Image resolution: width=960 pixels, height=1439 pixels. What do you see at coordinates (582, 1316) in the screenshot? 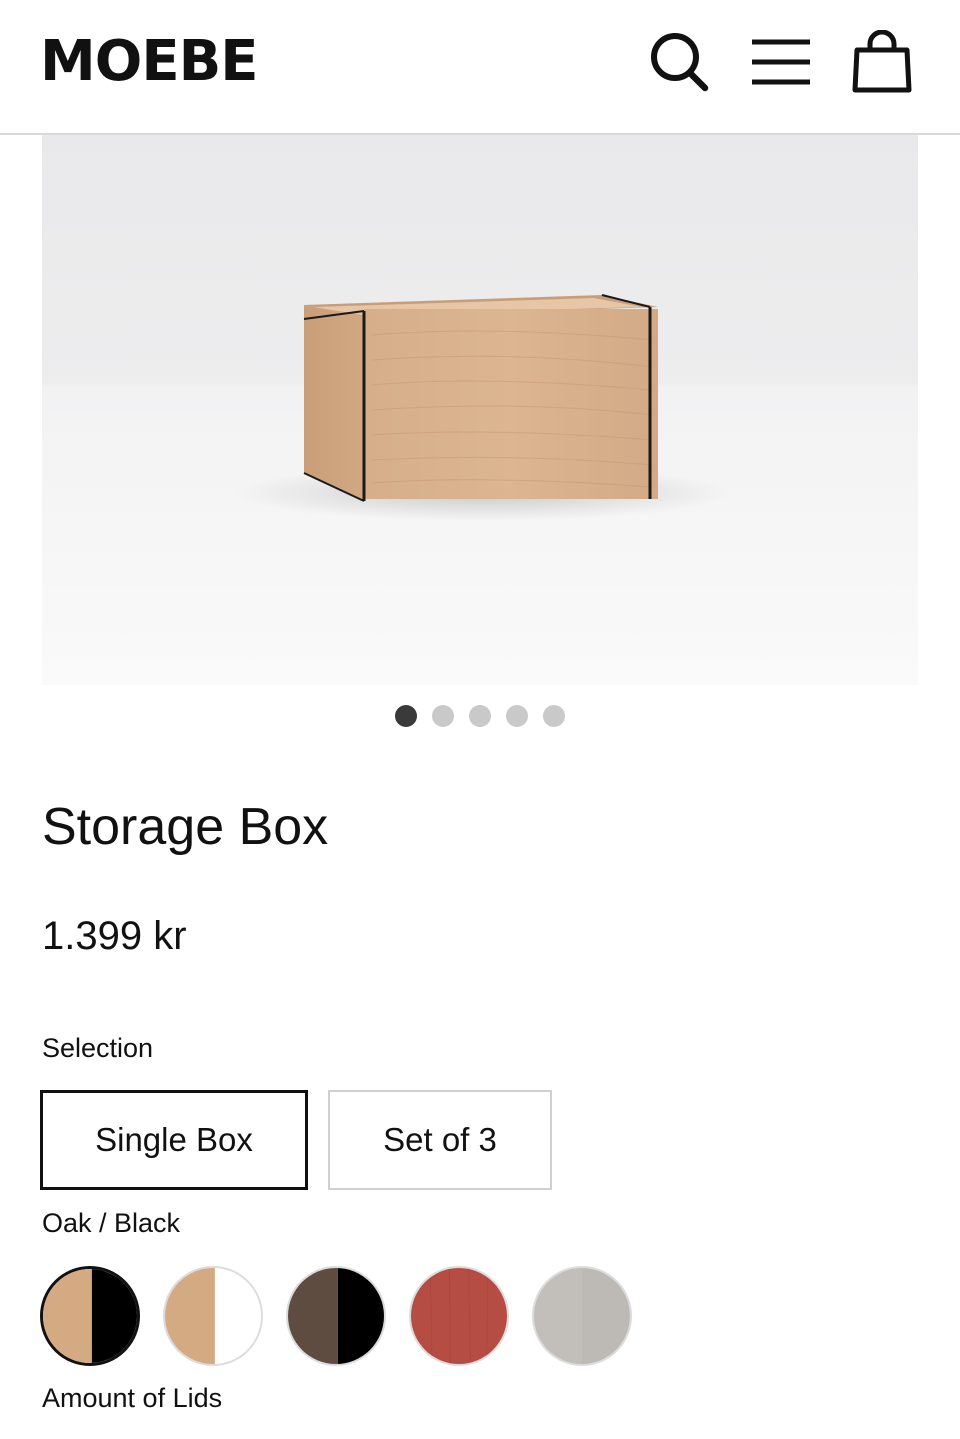
I see `swatch-grey` at bounding box center [582, 1316].